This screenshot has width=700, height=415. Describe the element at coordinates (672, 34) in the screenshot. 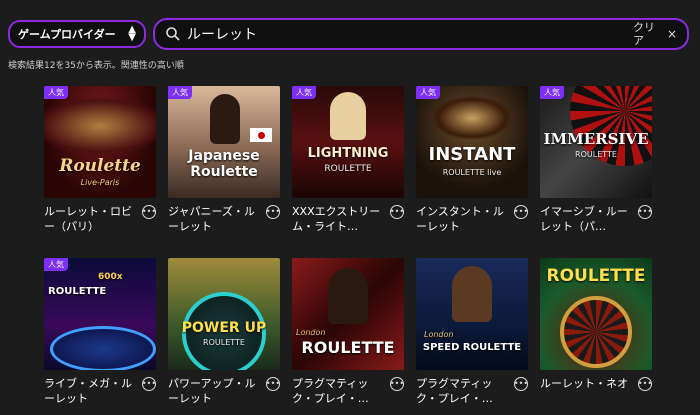

I see `close-icon: ×` at that location.